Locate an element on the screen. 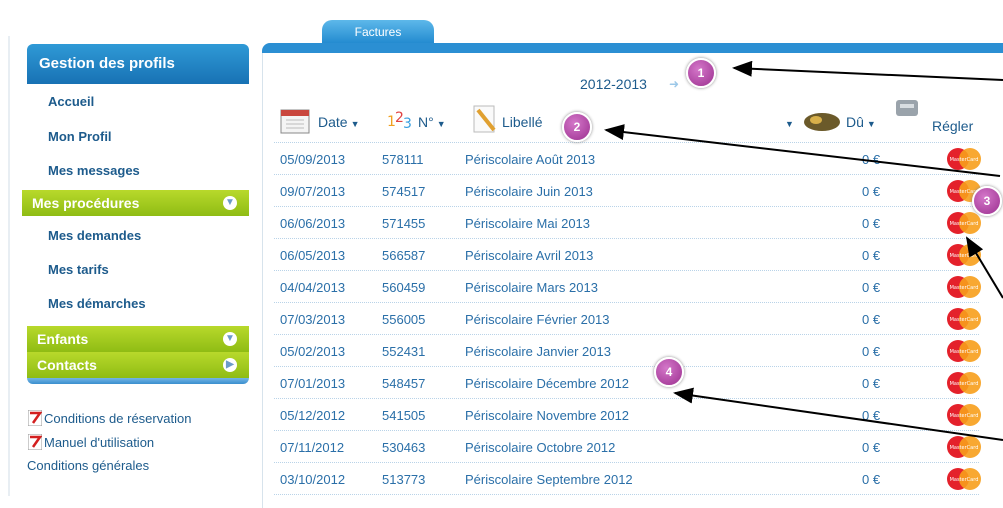 The width and height of the screenshot is (1003, 508). cell-libelle: Périscolaire Août 2013 is located at coordinates (530, 159).